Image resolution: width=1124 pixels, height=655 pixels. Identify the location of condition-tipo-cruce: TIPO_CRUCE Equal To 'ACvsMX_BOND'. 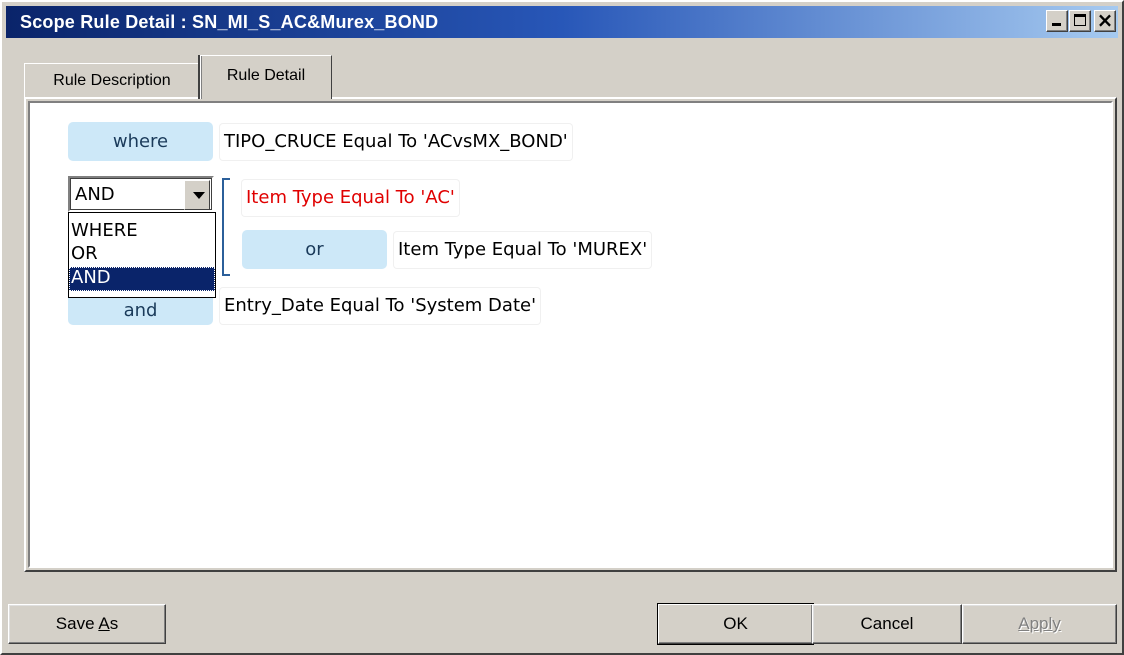
(396, 142).